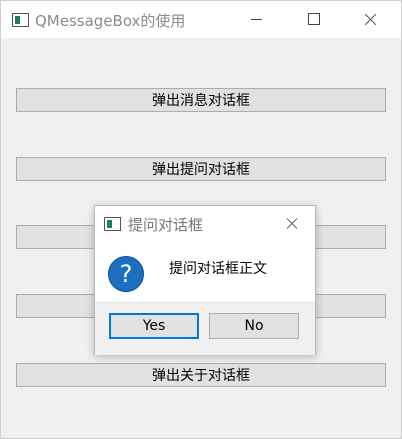 This screenshot has width=402, height=439. I want to click on show-message-dialog-button: 弹出消息对话框, so click(201, 100).